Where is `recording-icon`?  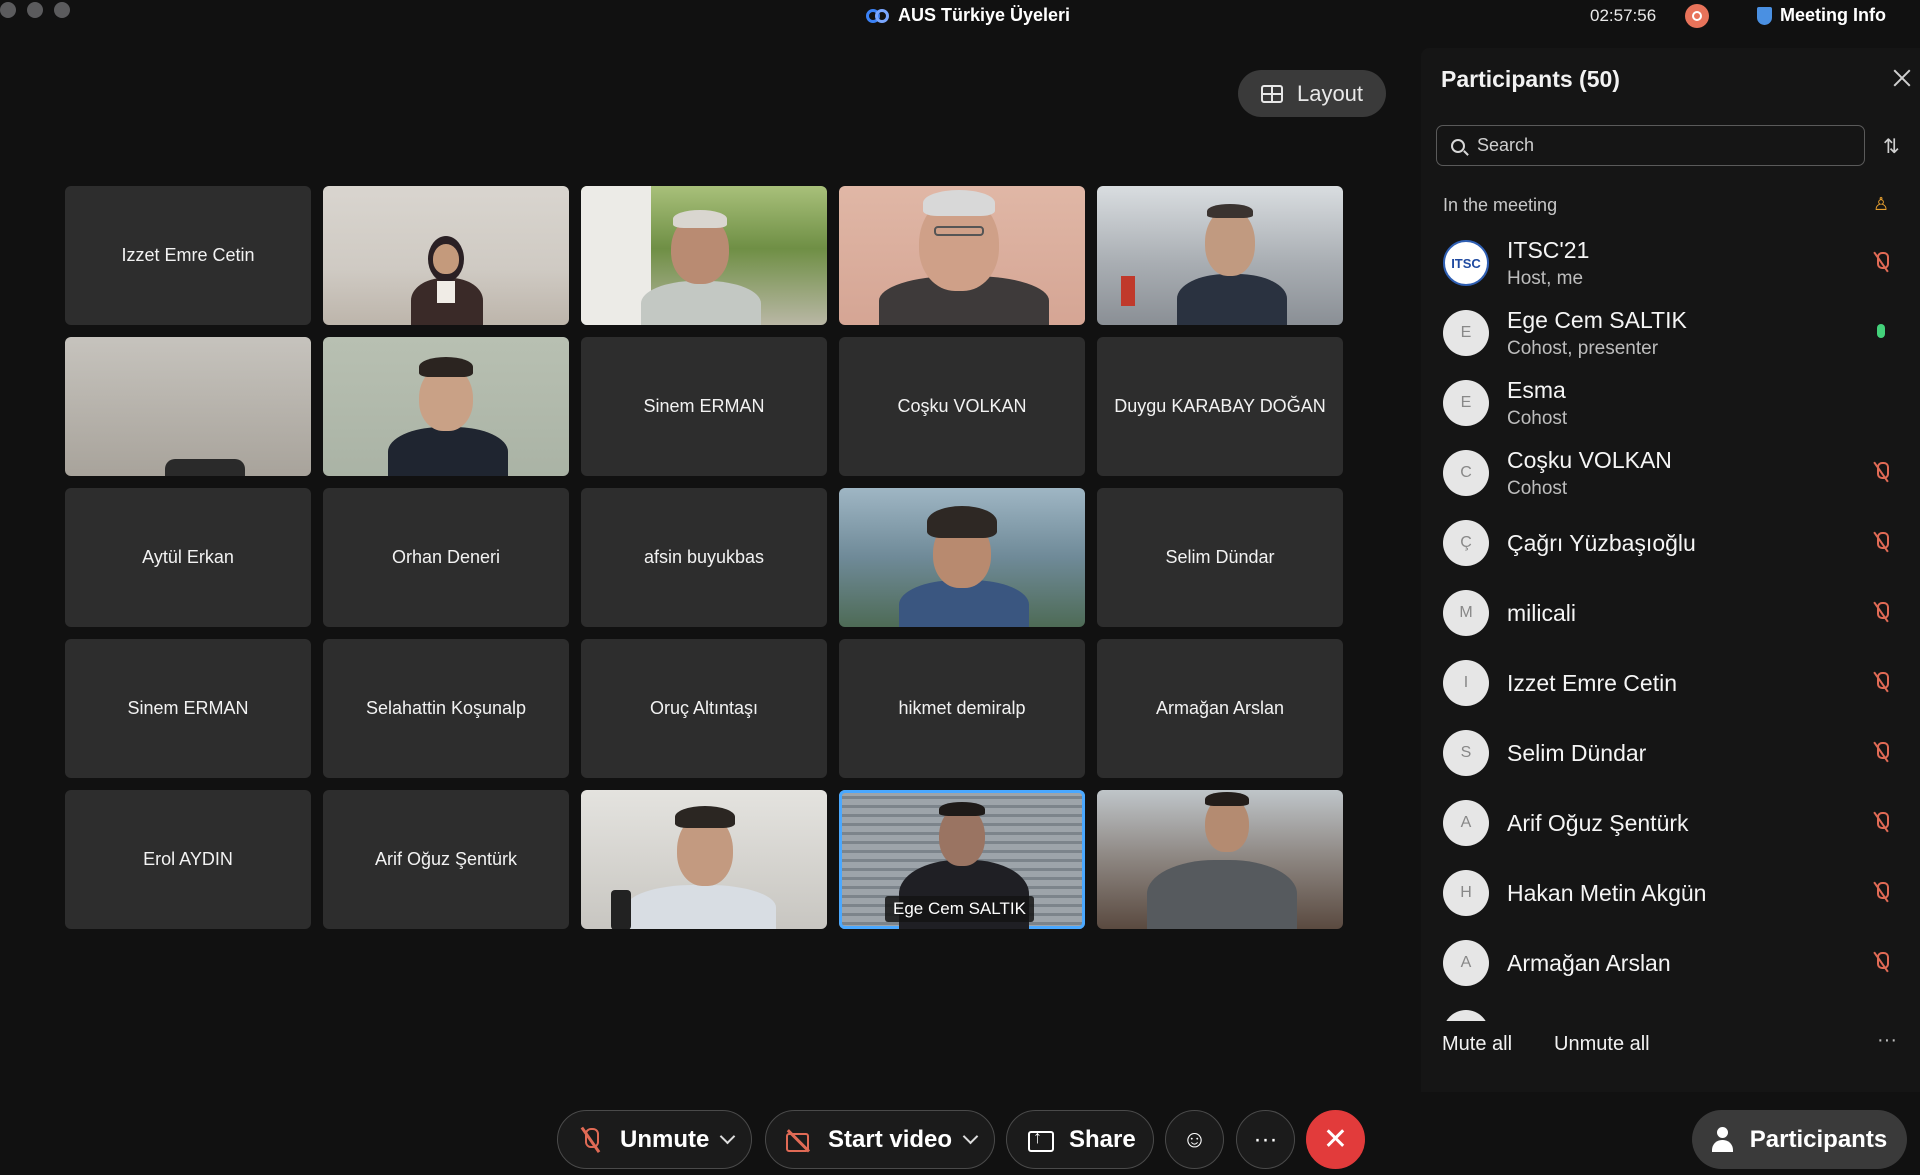 recording-icon is located at coordinates (1697, 16).